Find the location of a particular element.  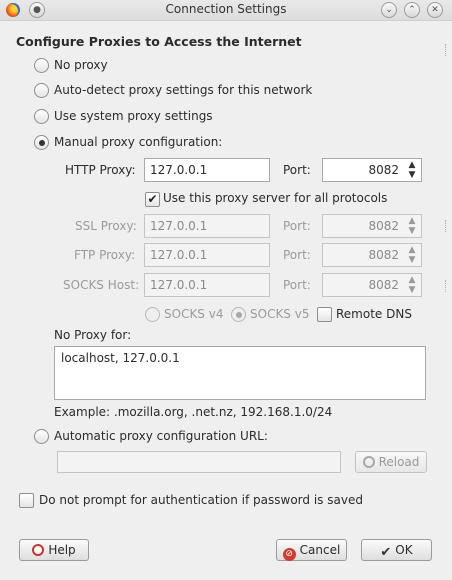

ok-button: ✔ OK is located at coordinates (396, 550).